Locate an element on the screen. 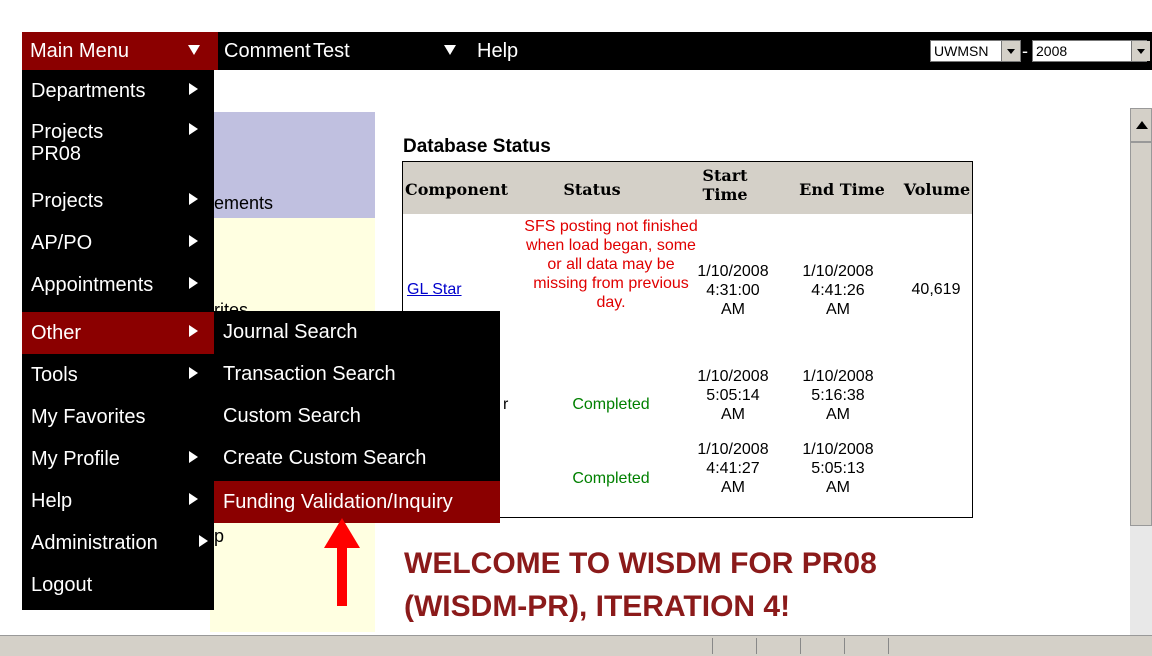  submenu-item-label: Journal Search is located at coordinates (290, 332).